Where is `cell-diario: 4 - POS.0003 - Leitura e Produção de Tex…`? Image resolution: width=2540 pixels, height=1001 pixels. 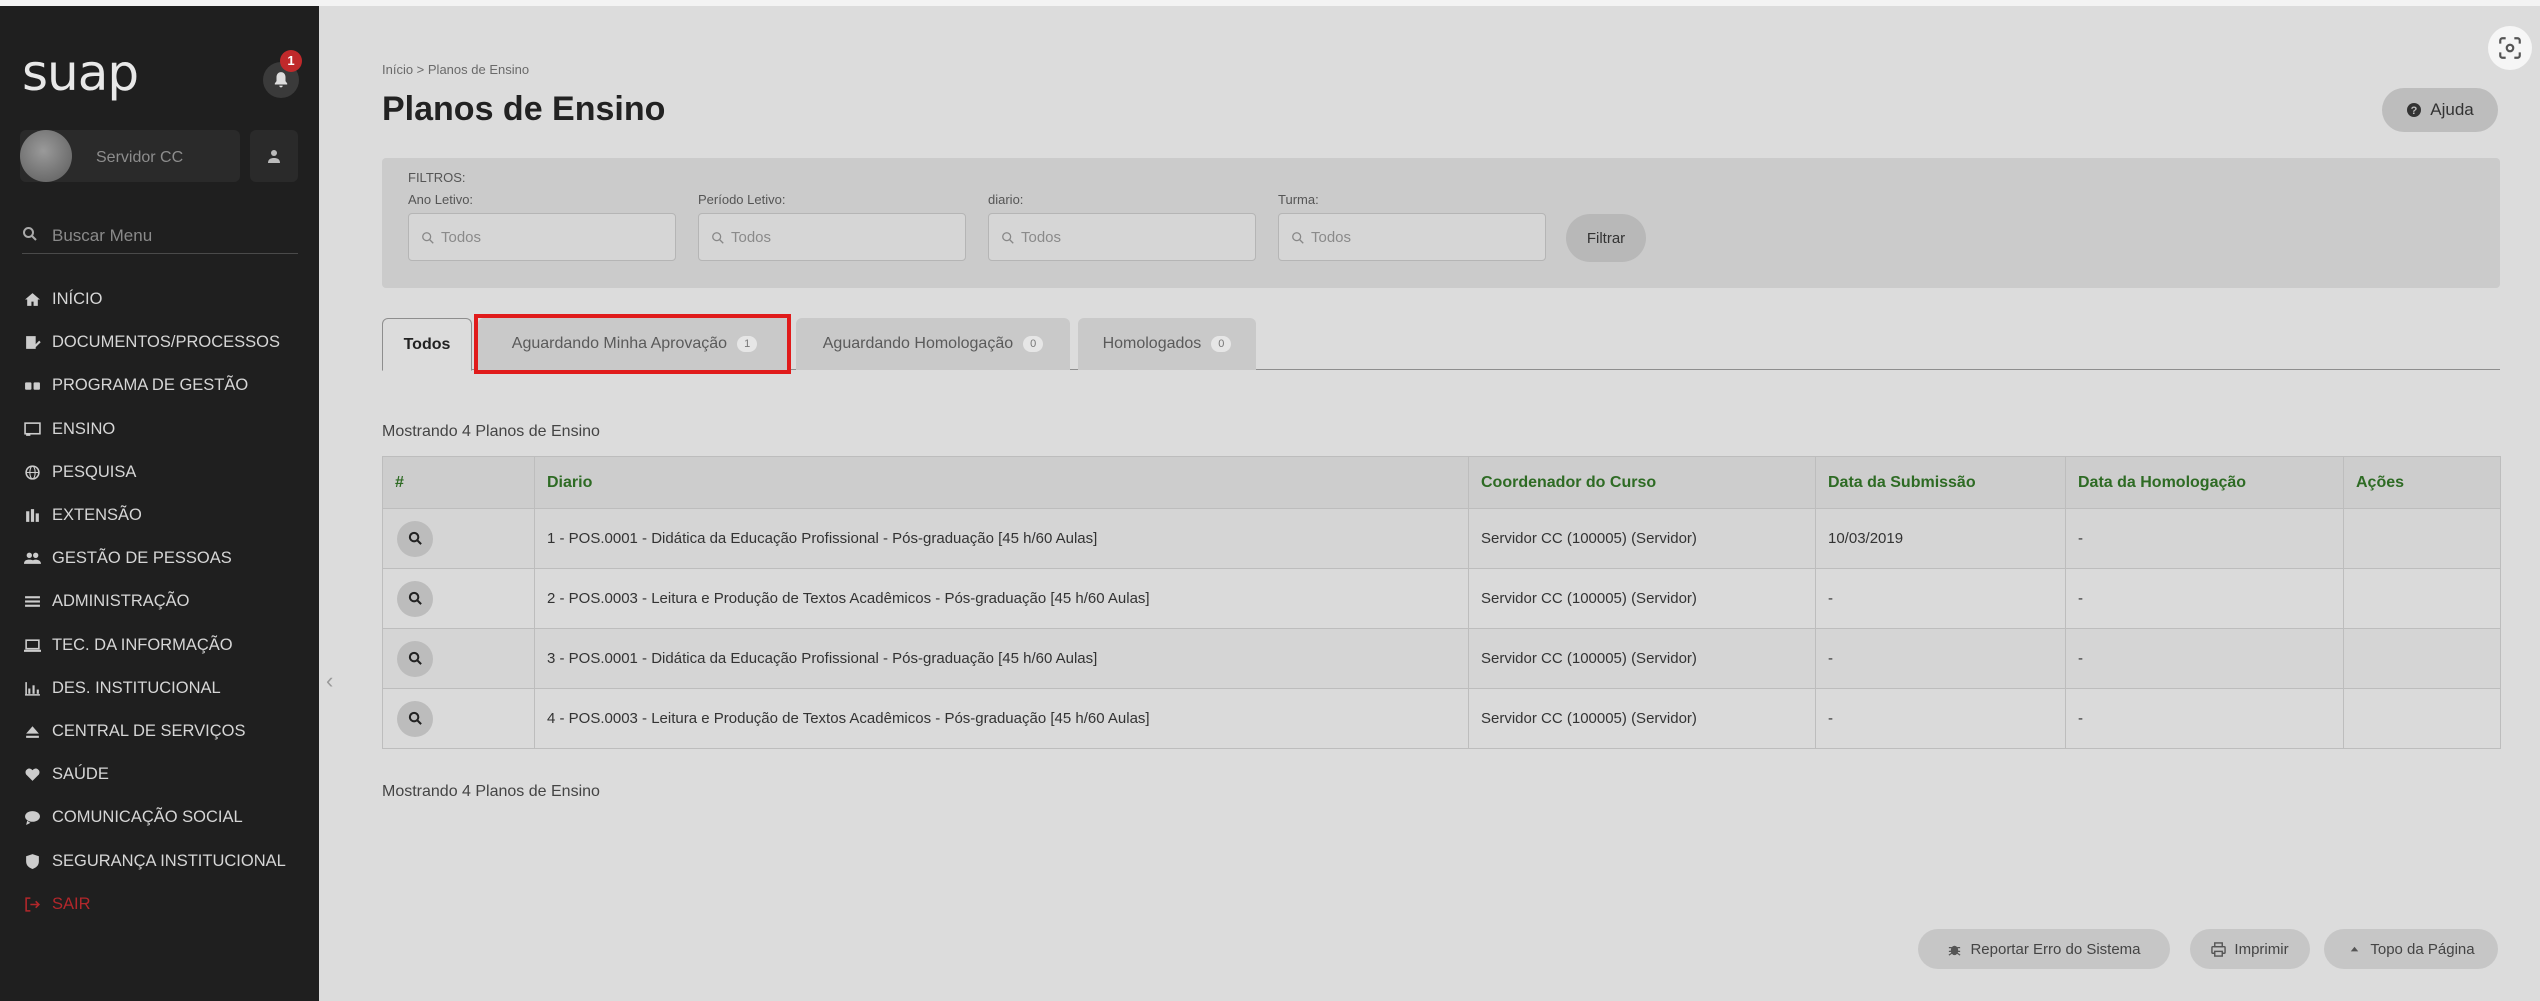
cell-diario: 4 - POS.0003 - Leitura e Produção de Tex… is located at coordinates (1001, 718).